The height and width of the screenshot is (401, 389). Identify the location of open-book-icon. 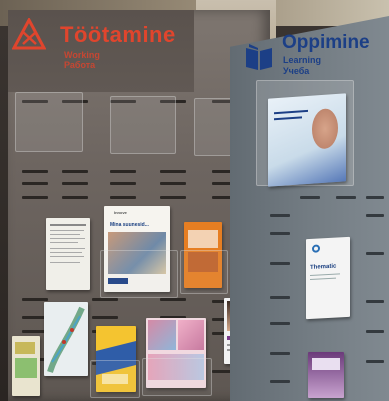
(259, 57).